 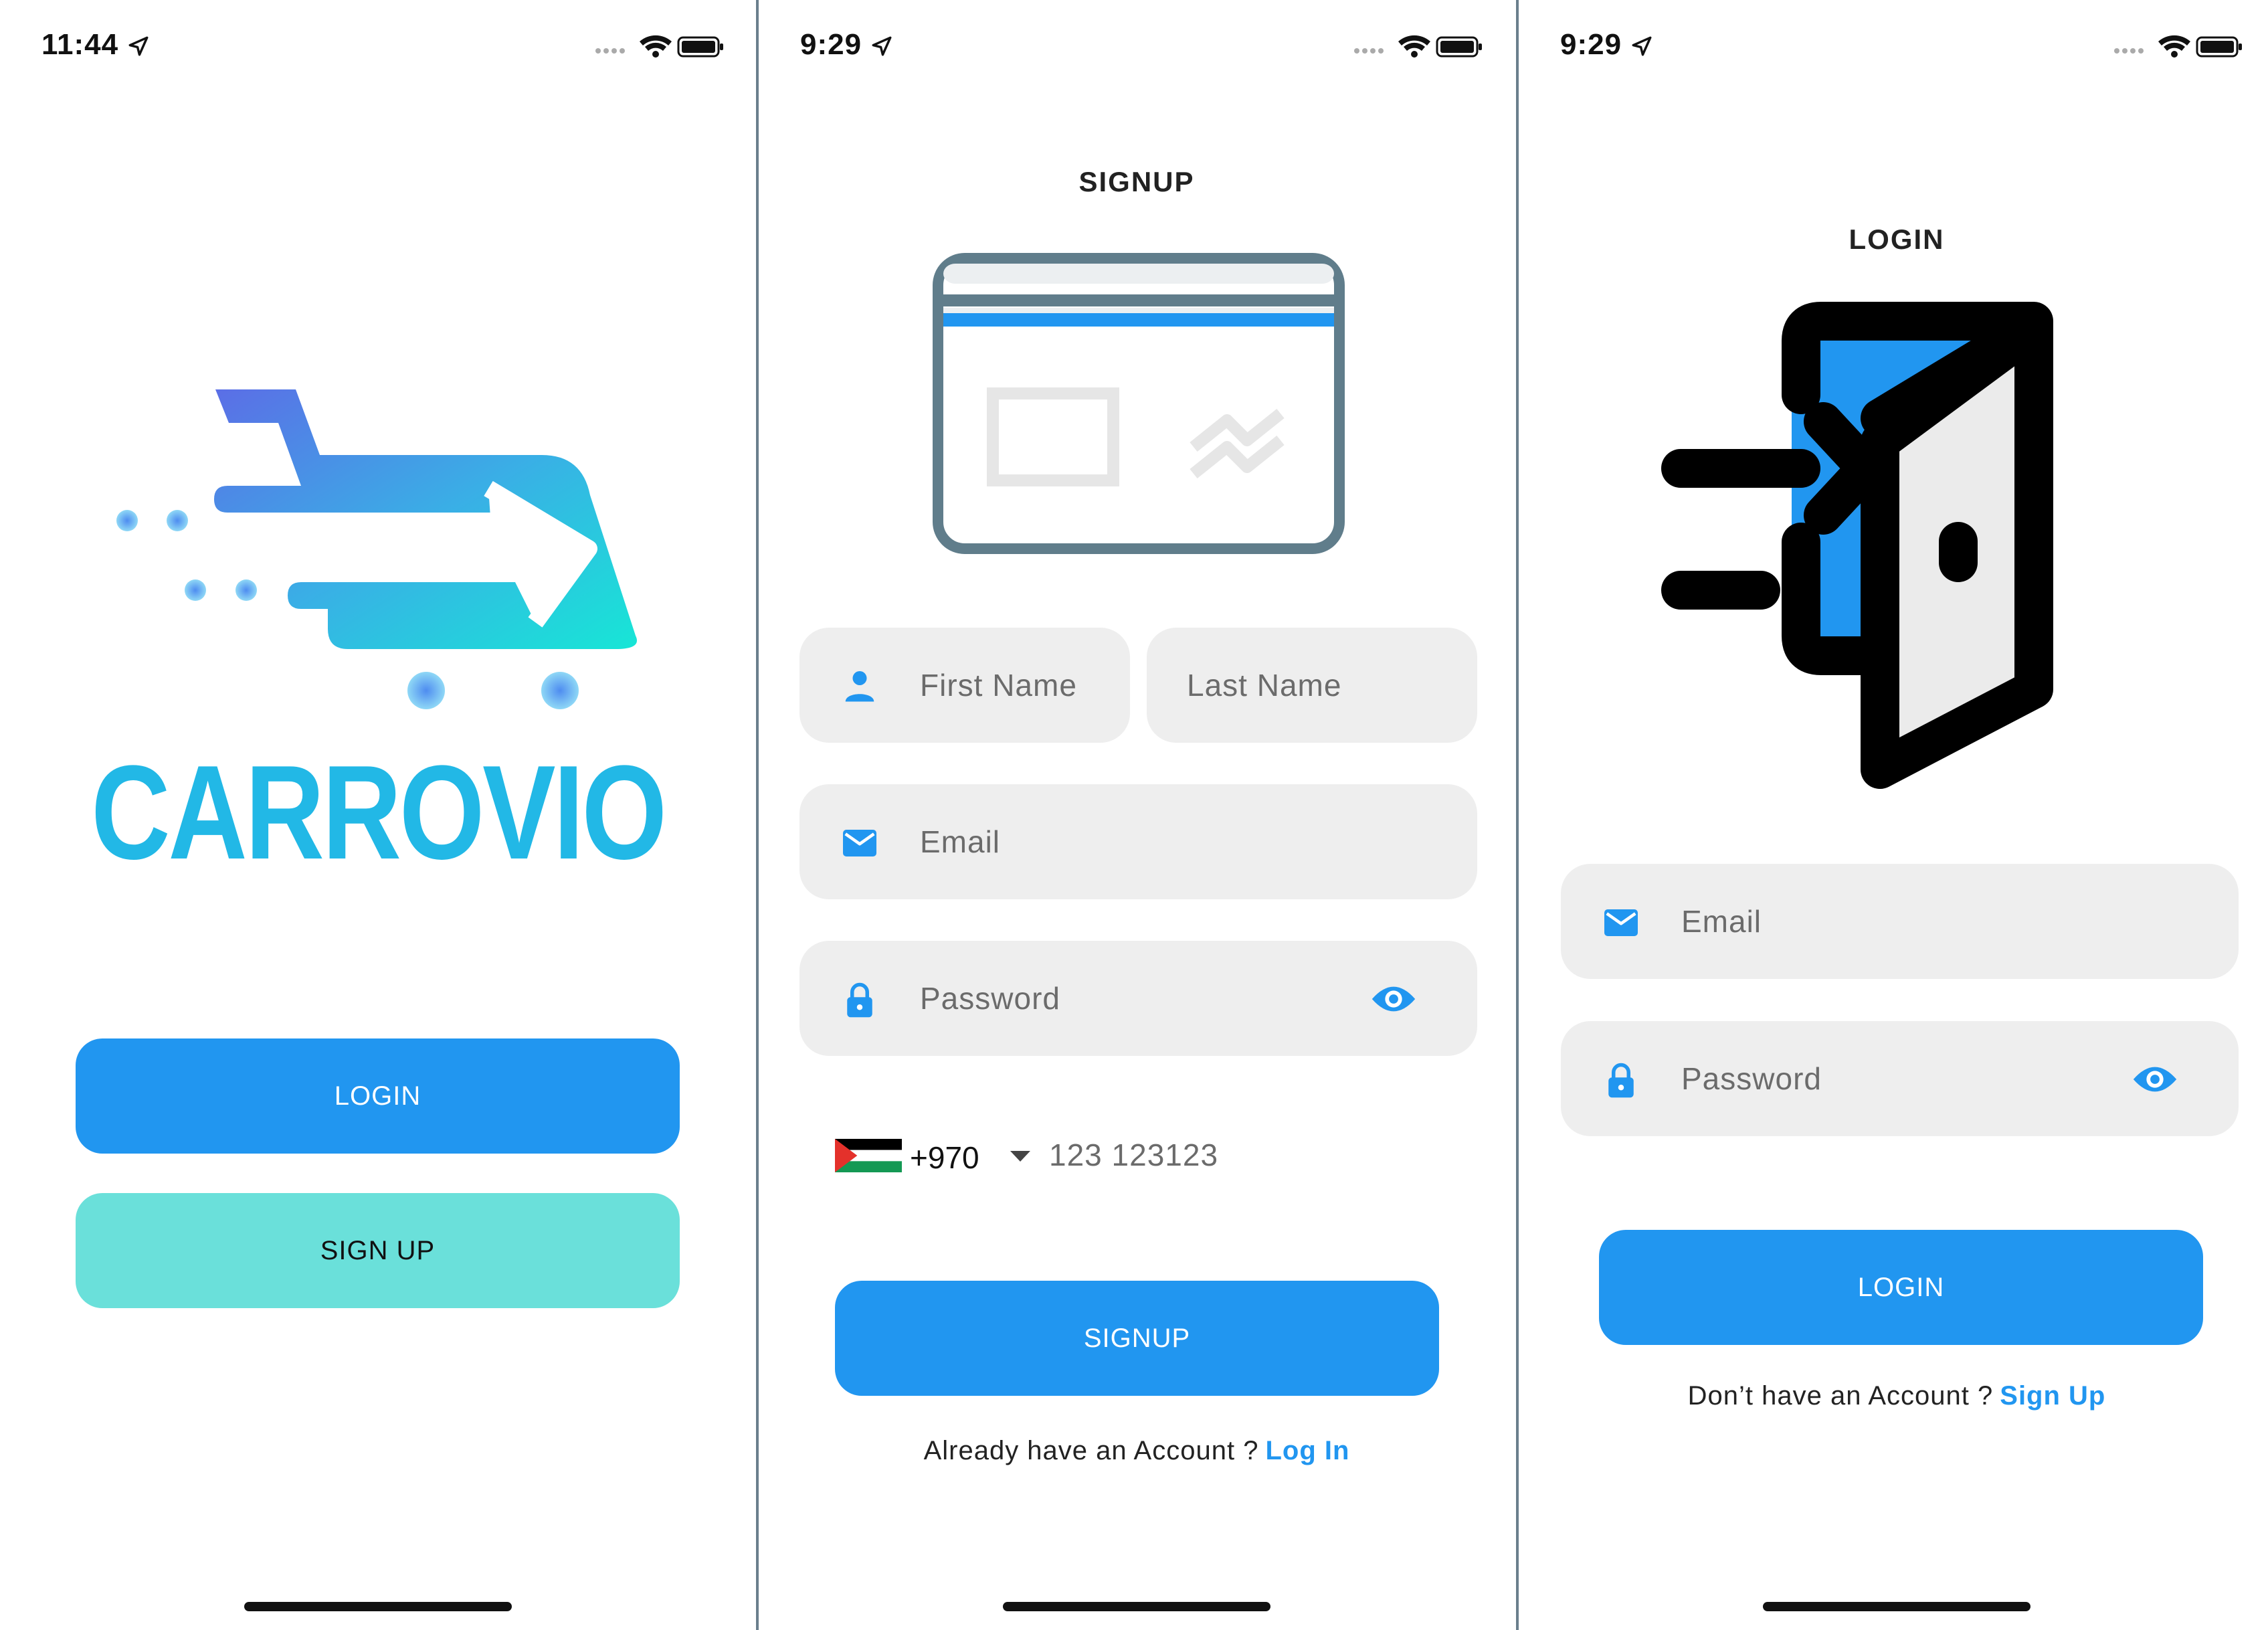 I want to click on login-prompt: Already have an Account ? Log In, so click(x=1137, y=1451).